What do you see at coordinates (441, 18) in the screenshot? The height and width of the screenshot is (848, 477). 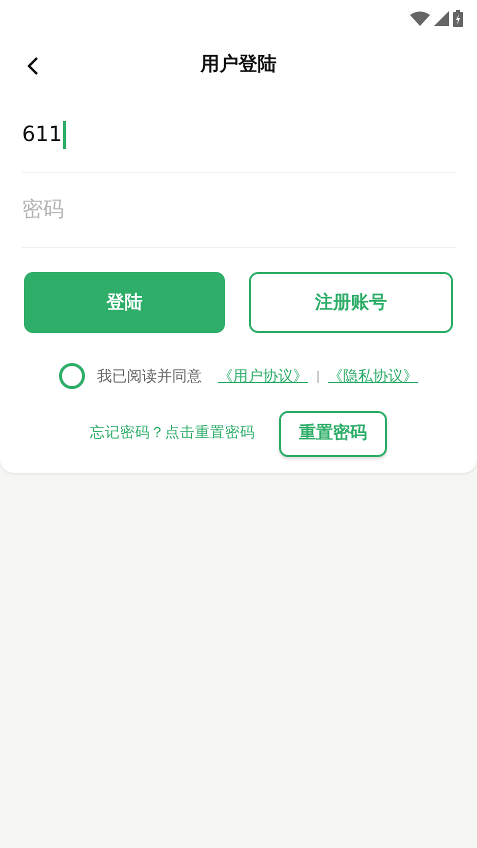 I see `signal-icon` at bounding box center [441, 18].